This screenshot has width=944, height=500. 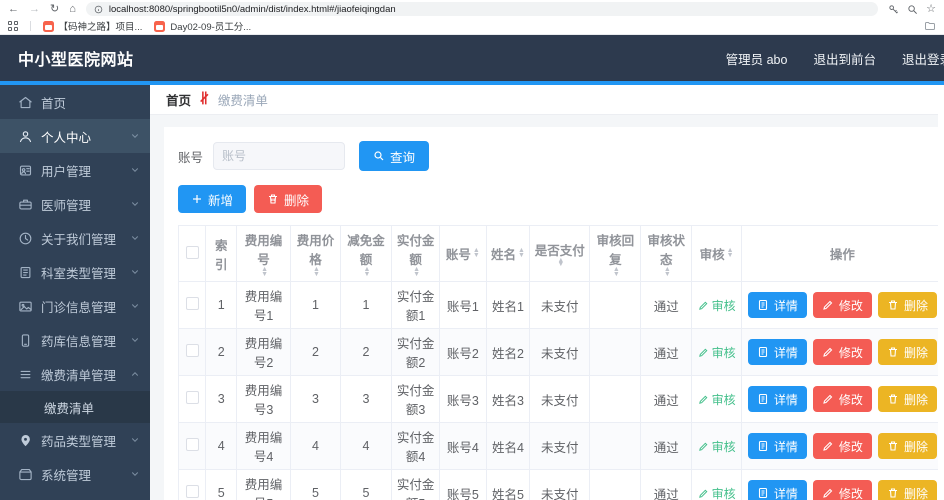 I want to click on reload-icon: ↻, so click(x=54, y=9).